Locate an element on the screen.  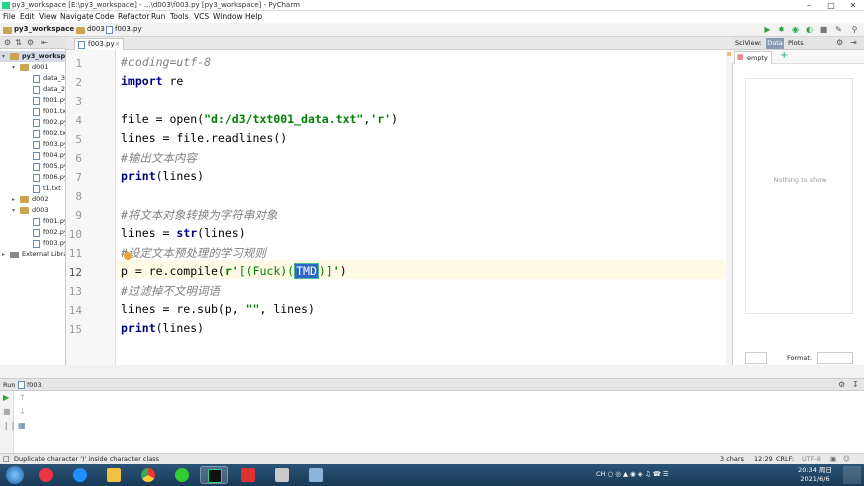
menu-vcs: VCS is located at coordinates (201, 16).